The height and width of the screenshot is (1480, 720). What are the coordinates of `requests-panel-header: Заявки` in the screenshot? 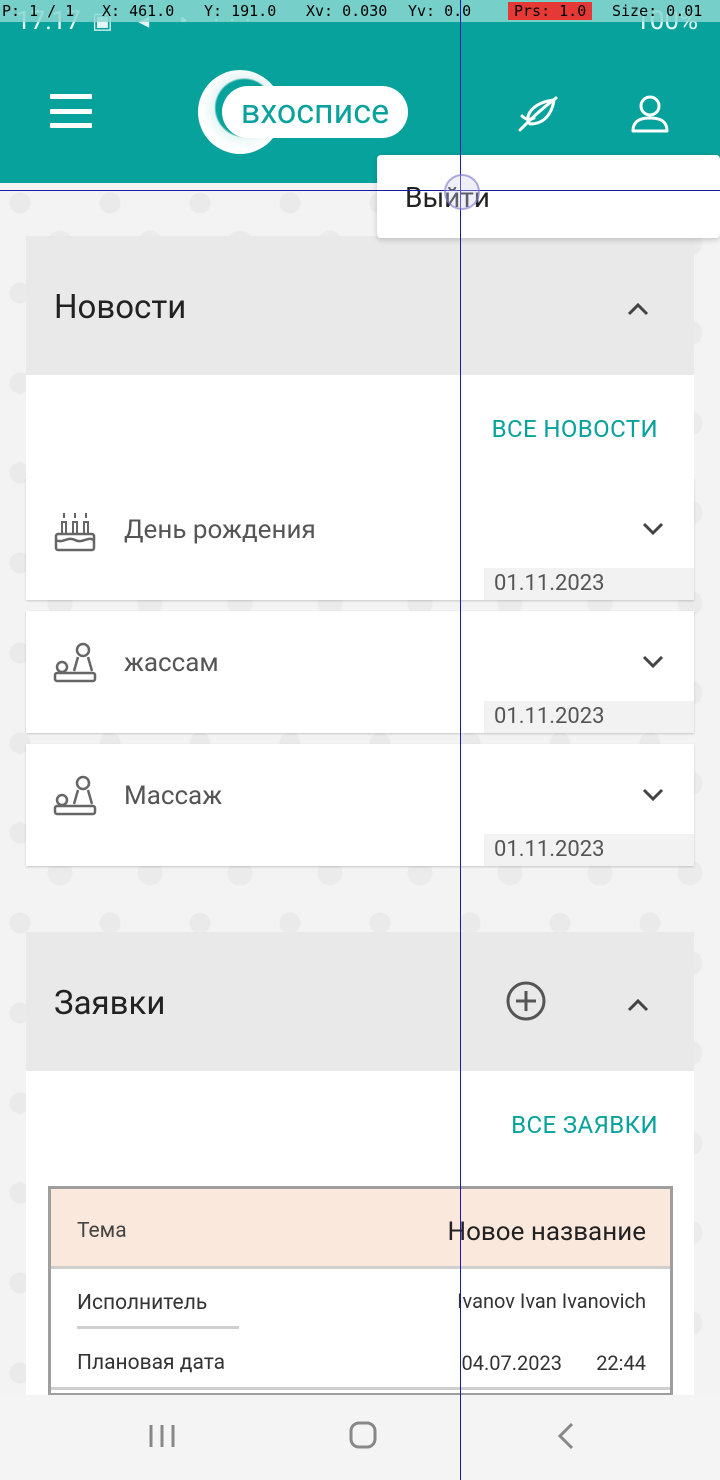 It's located at (360, 1001).